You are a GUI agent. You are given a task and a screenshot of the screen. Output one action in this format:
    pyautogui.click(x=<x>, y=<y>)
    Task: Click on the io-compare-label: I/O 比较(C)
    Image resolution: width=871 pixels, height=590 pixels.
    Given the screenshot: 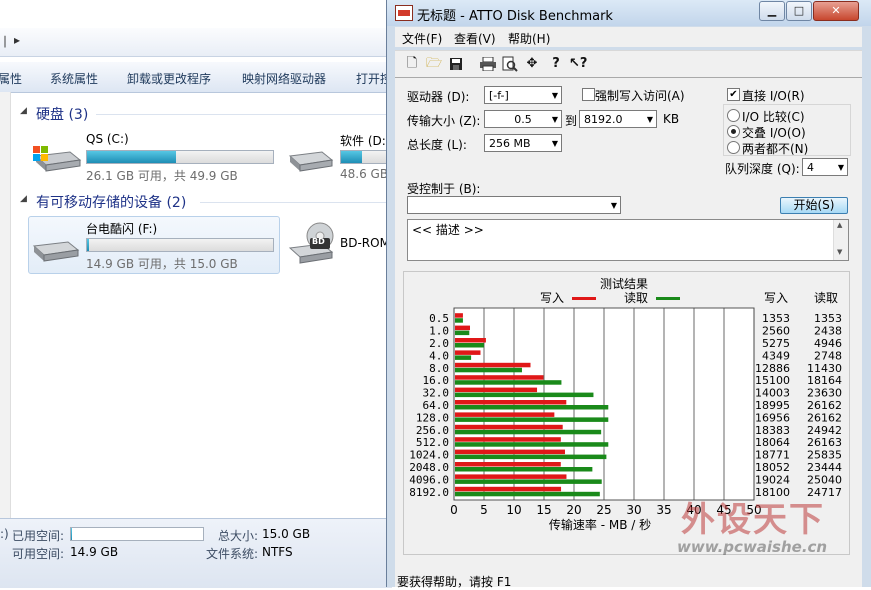 What is the action you would take?
    pyautogui.click(x=773, y=117)
    